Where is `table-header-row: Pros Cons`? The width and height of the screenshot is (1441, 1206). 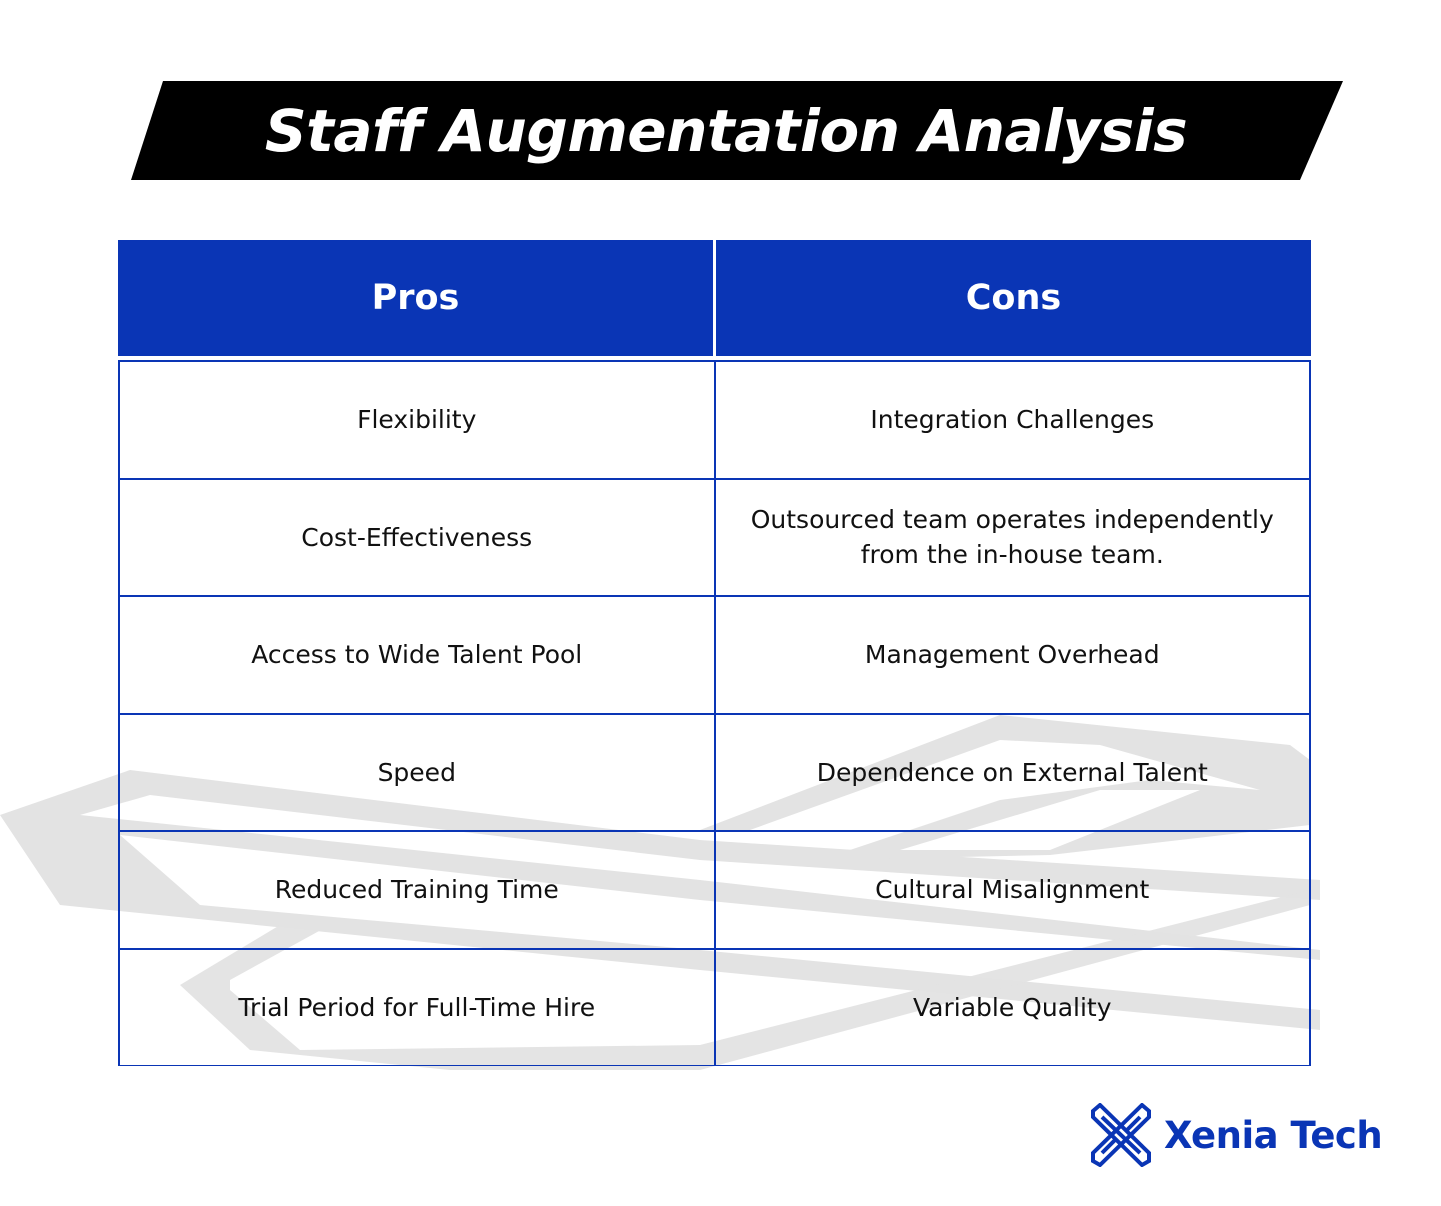 table-header-row: Pros Cons is located at coordinates (714, 298).